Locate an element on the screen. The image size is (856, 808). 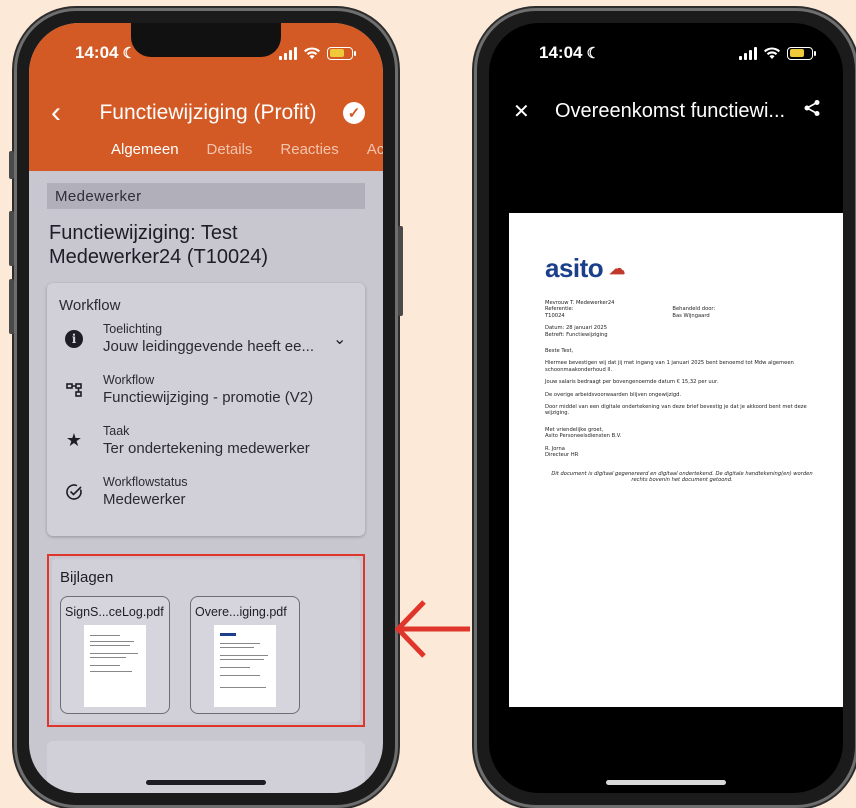
workflow-card-title: Workflow is located at coordinates (90, 305).